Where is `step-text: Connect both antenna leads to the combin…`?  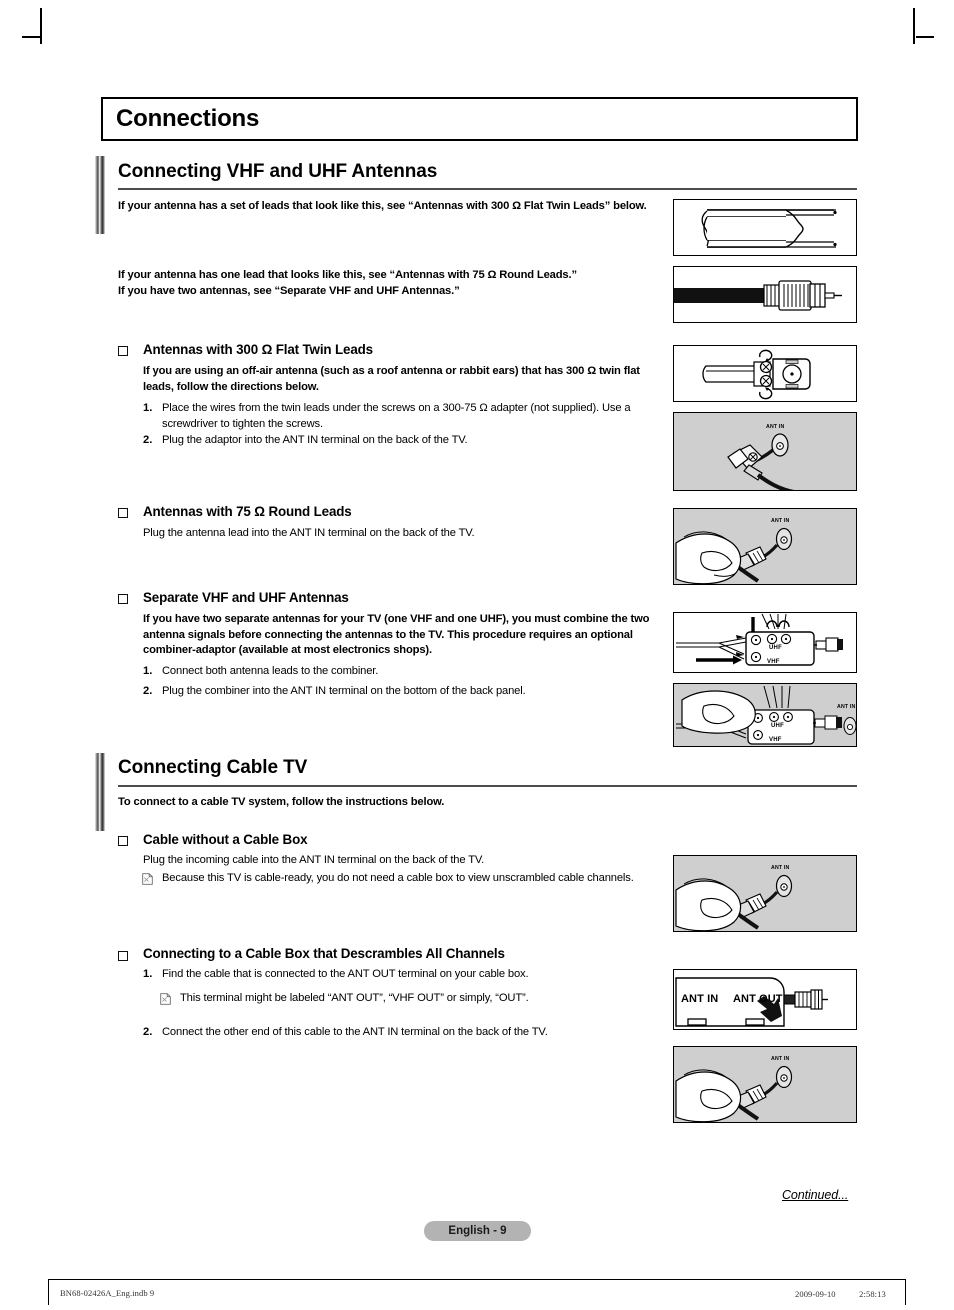 step-text: Connect both antenna leads to the combin… is located at coordinates (270, 671).